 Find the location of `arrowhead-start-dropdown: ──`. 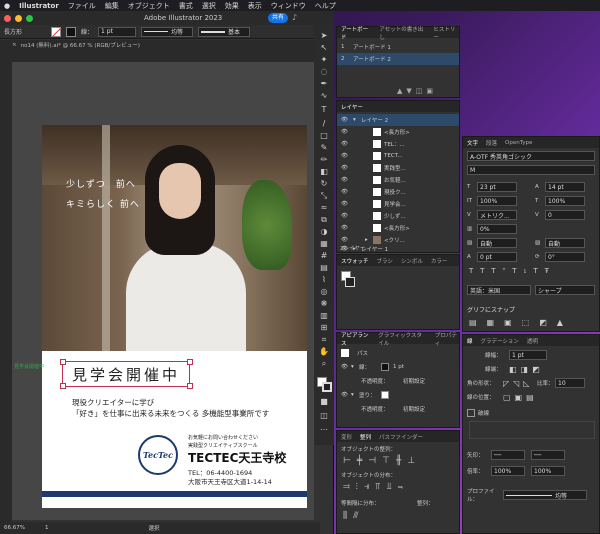

arrowhead-start-dropdown: ── is located at coordinates (508, 455).